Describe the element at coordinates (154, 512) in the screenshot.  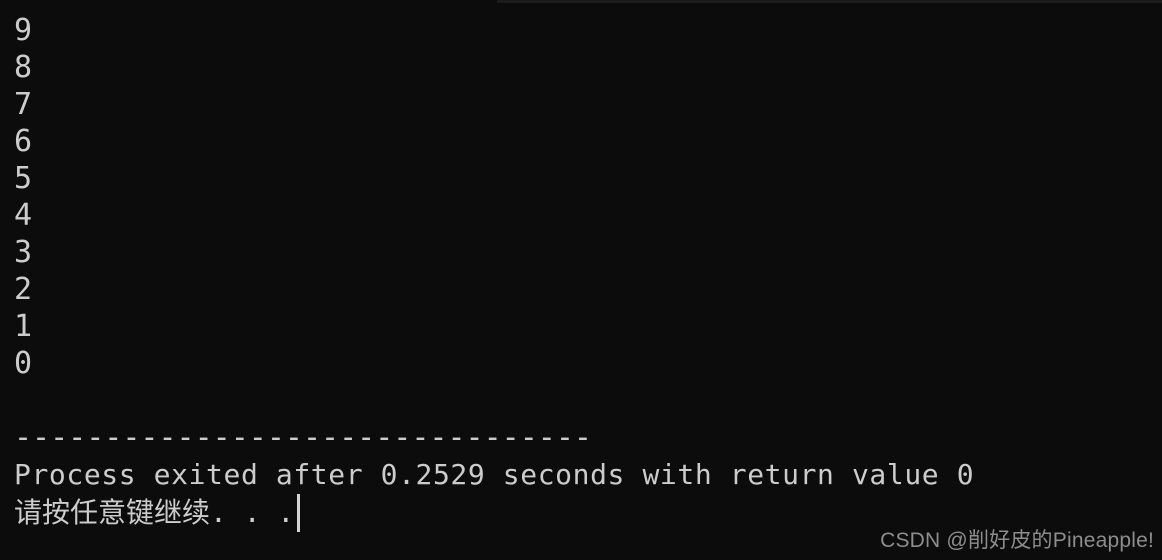
I see `press-any-key-prompt: 请按任意键继续. . .` at that location.